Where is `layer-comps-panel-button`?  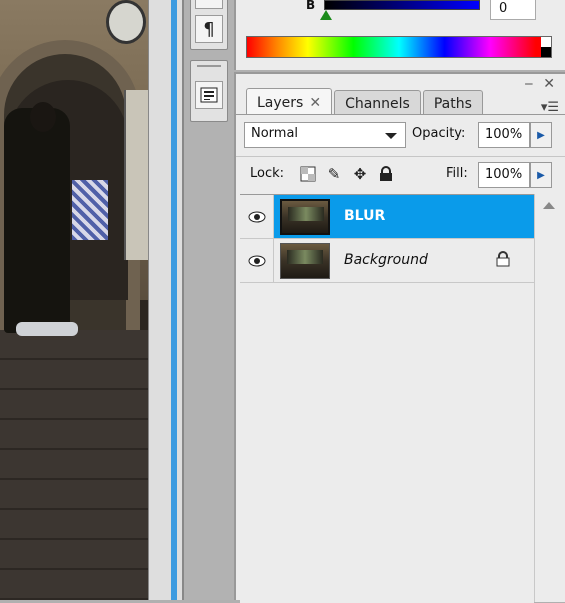 layer-comps-panel-button is located at coordinates (209, 95).